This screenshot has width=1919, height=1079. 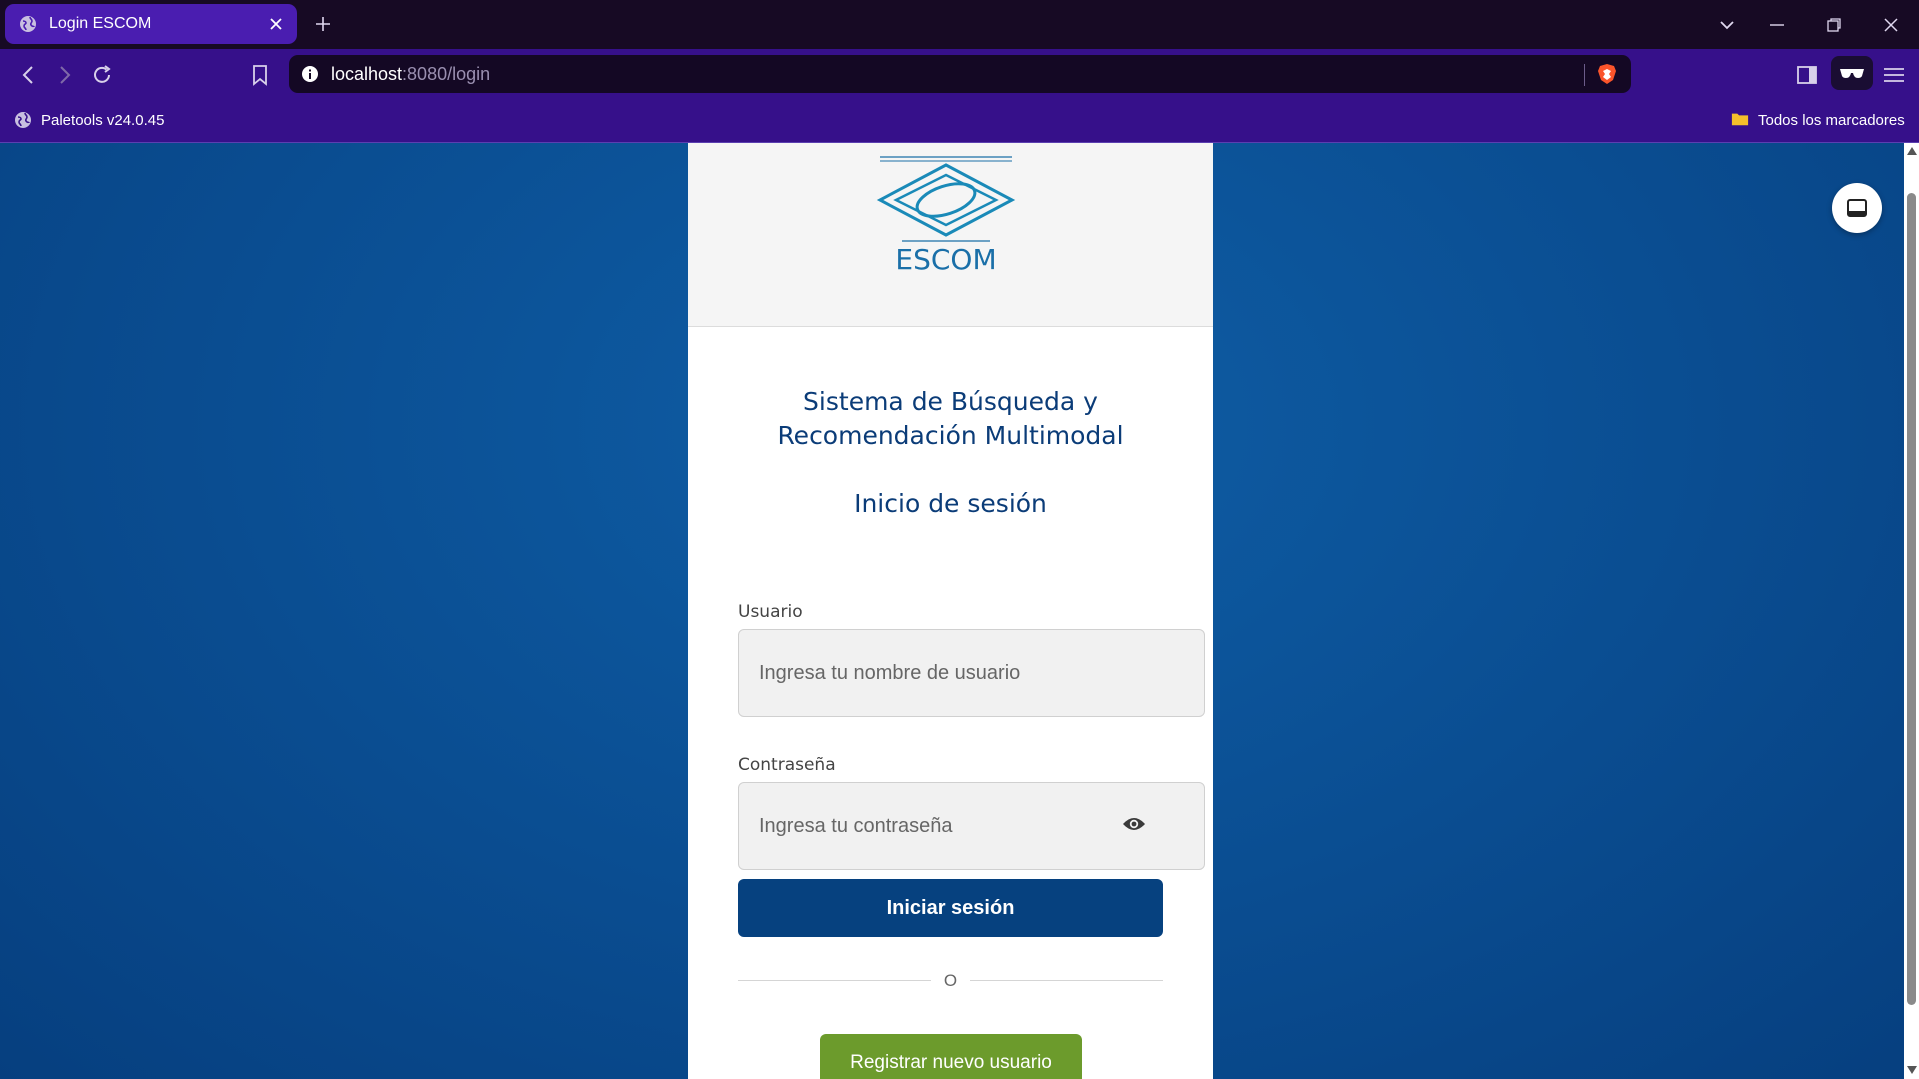 What do you see at coordinates (946, 215) in the screenshot?
I see `escom-logo: ESCOM` at bounding box center [946, 215].